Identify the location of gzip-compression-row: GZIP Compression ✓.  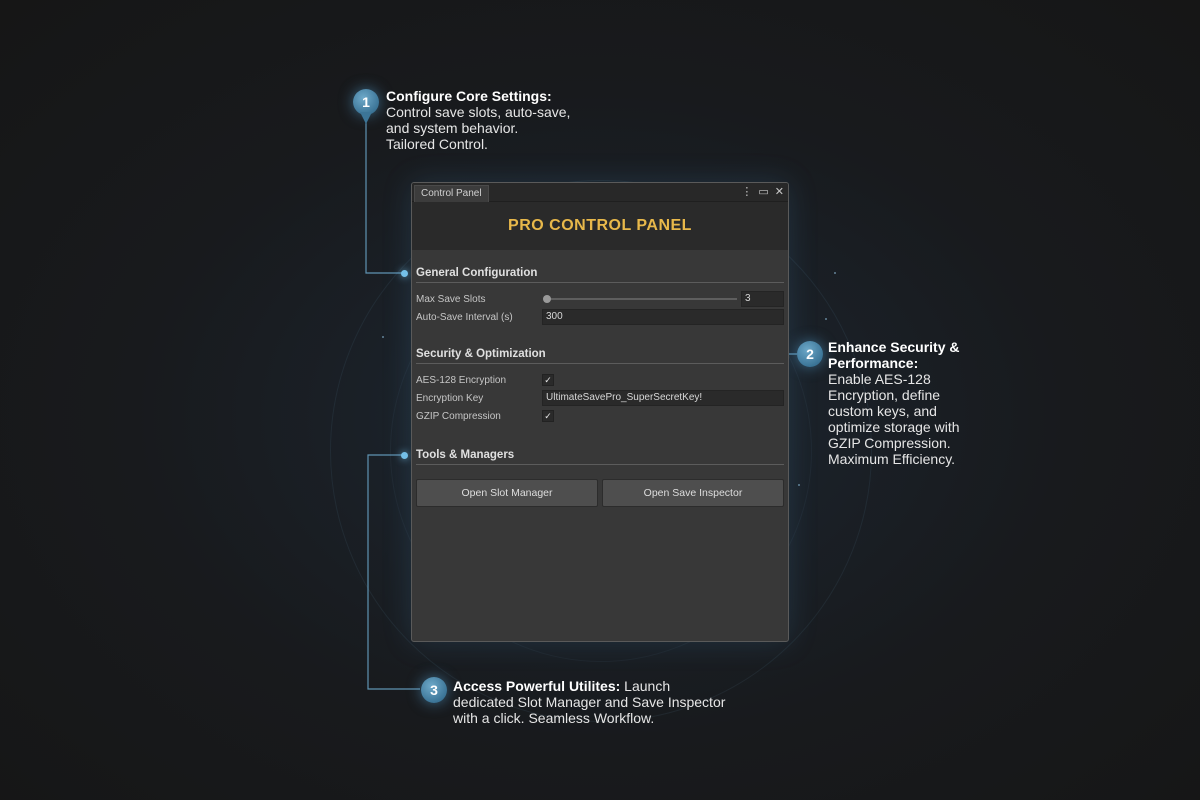
(600, 416).